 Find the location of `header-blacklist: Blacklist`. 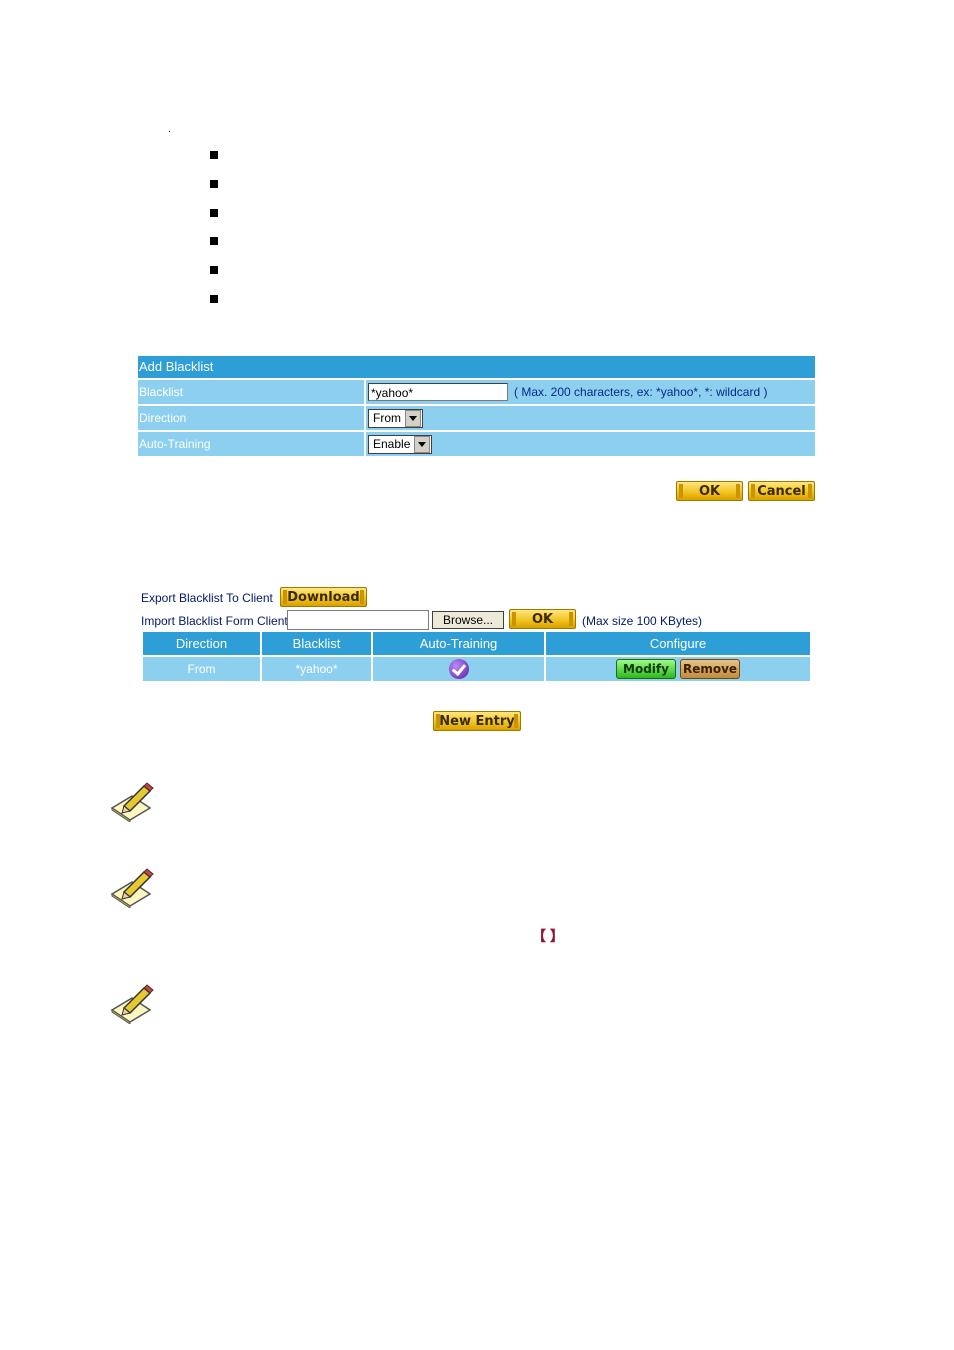

header-blacklist: Blacklist is located at coordinates (317, 643).